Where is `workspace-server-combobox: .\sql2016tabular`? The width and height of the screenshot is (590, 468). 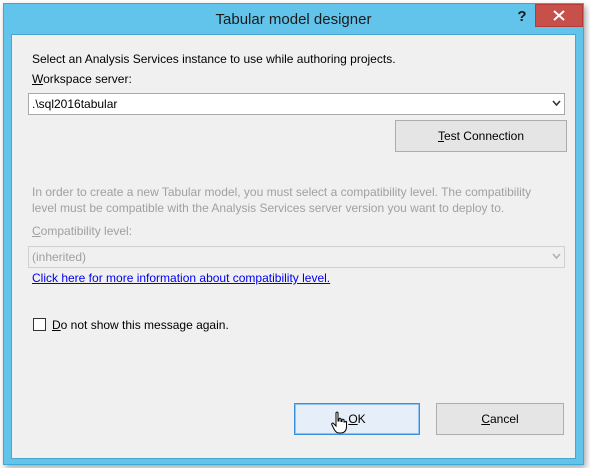 workspace-server-combobox: .\sql2016tabular is located at coordinates (296, 104).